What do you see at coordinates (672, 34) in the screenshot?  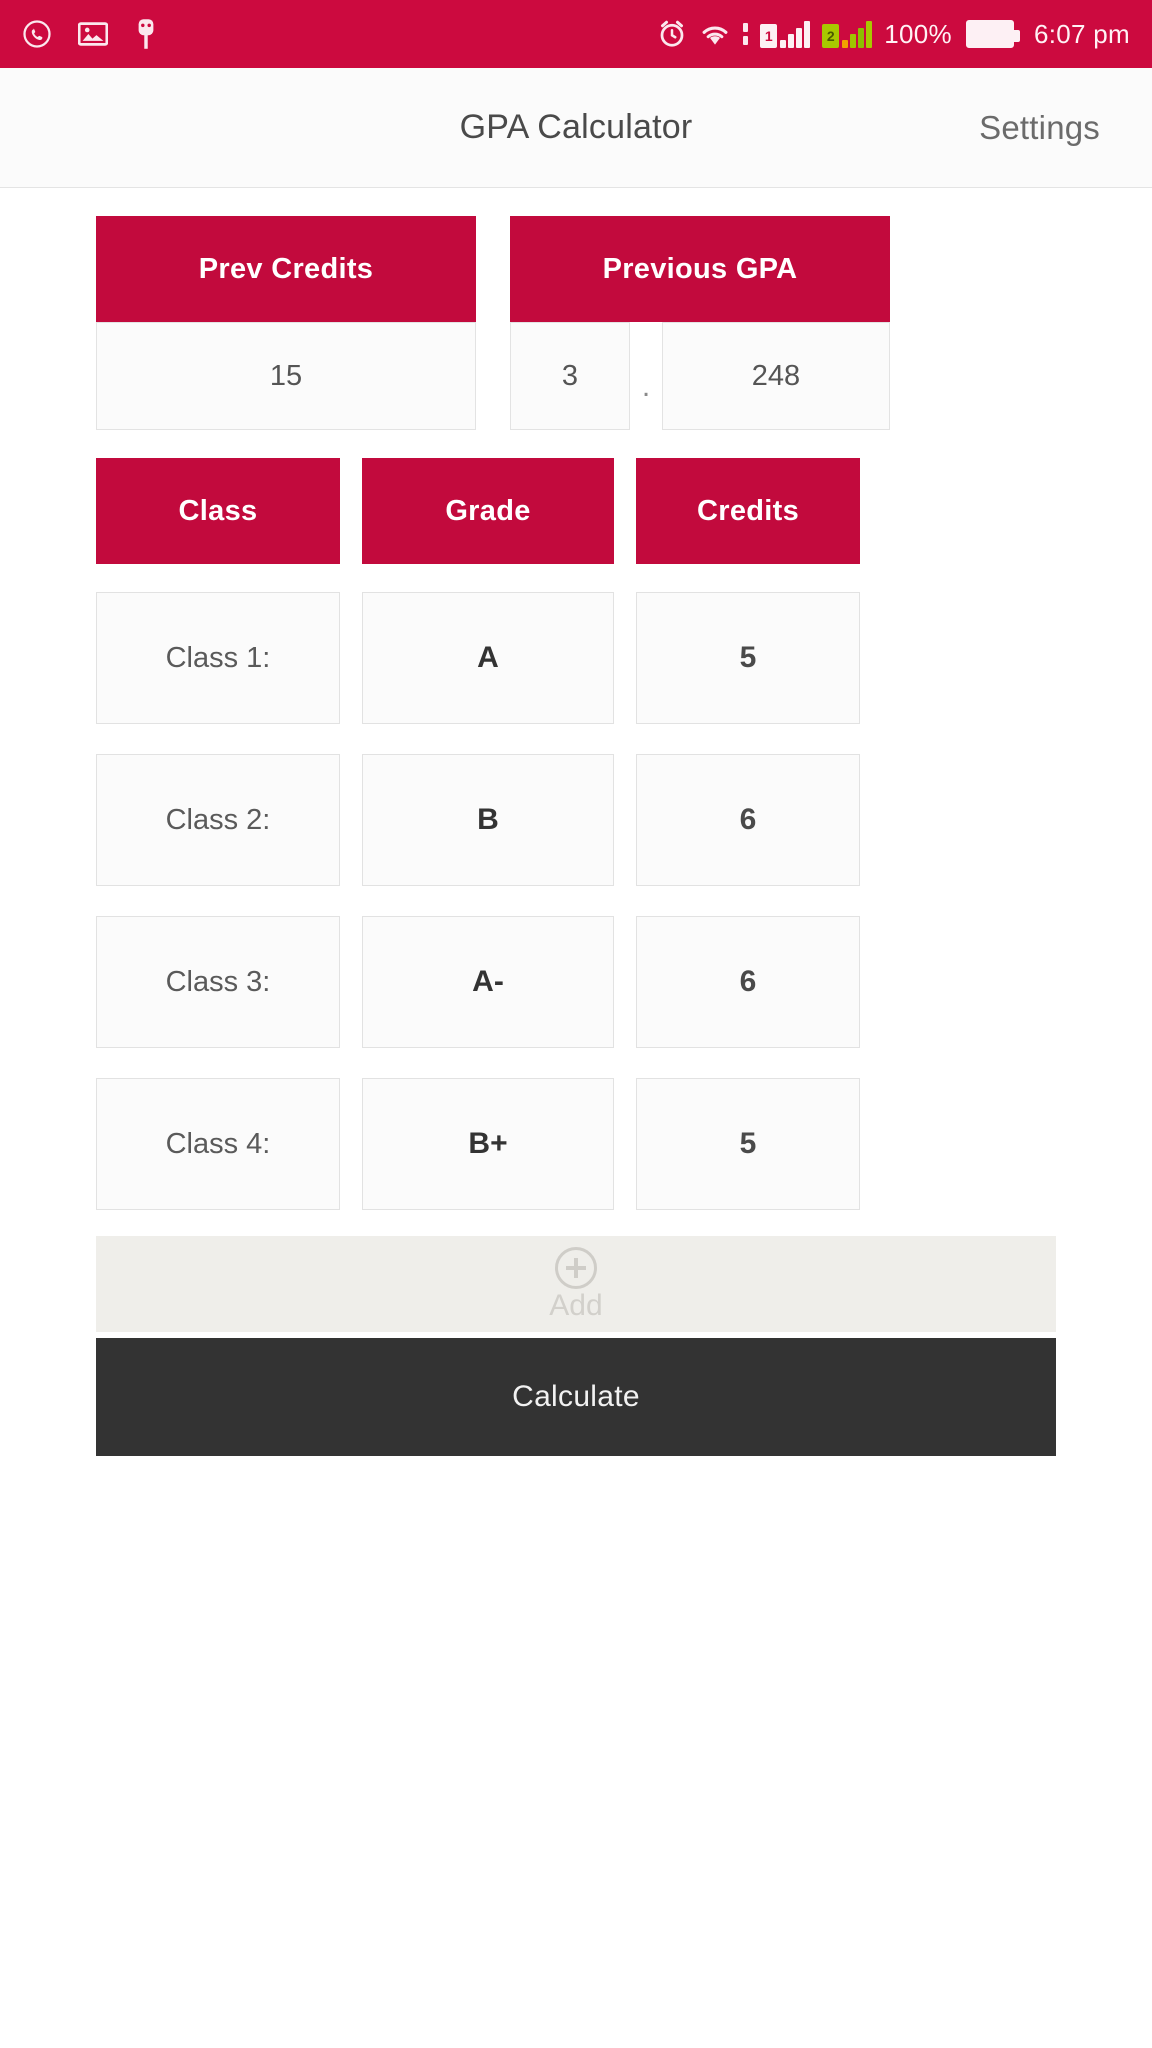 I see `alarm-icon` at bounding box center [672, 34].